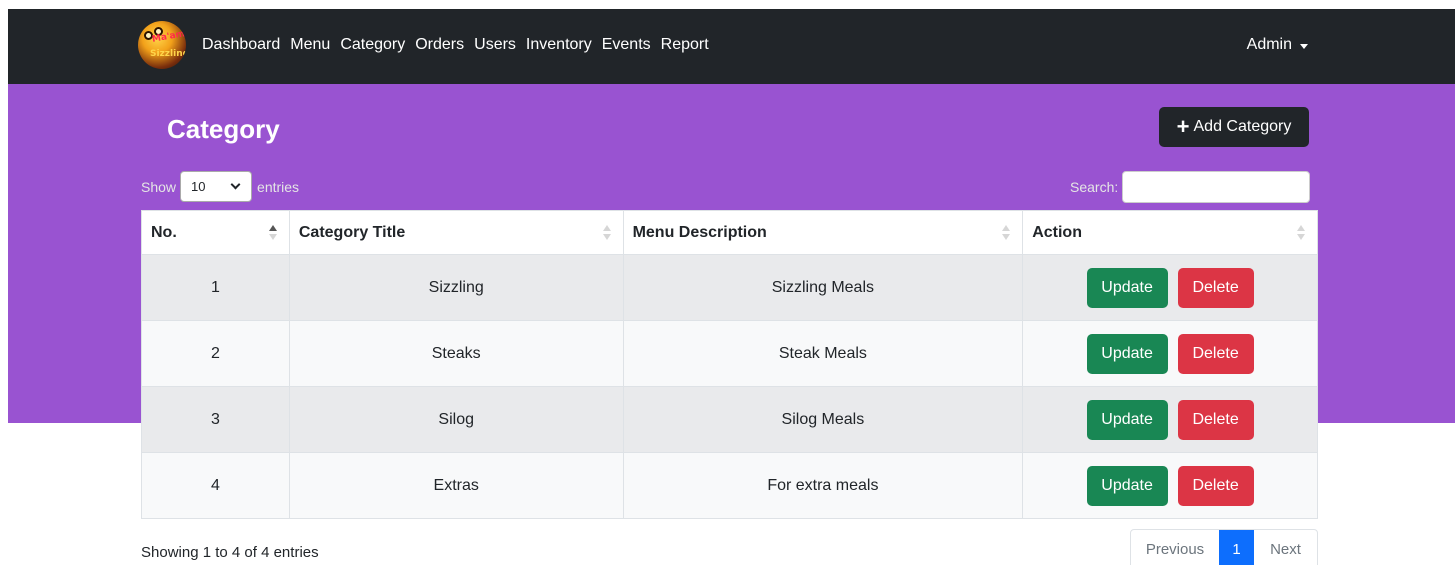 Image resolution: width=1455 pixels, height=565 pixels. Describe the element at coordinates (198, 186) in the screenshot. I see `entries-value: 10` at that location.